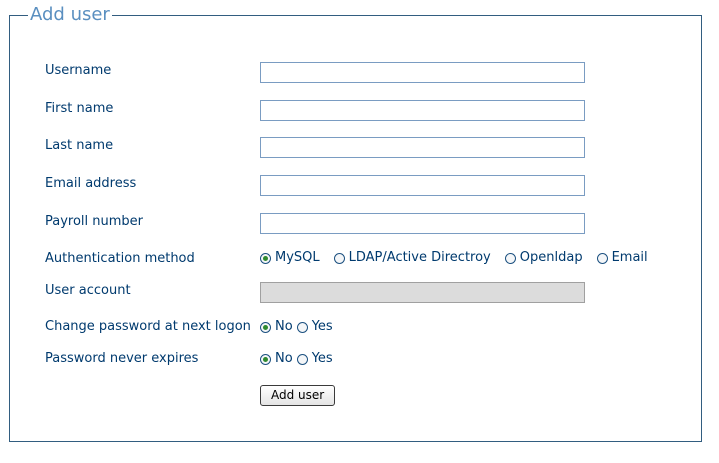 This screenshot has width=719, height=463. What do you see at coordinates (79, 108) in the screenshot?
I see `first-name-label: First name` at bounding box center [79, 108].